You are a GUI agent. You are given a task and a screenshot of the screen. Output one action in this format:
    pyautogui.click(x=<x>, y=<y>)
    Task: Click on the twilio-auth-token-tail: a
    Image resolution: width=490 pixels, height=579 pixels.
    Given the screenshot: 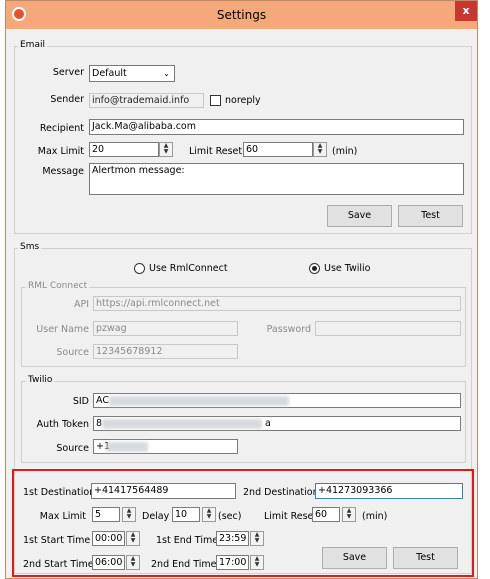 What is the action you would take?
    pyautogui.click(x=268, y=423)
    